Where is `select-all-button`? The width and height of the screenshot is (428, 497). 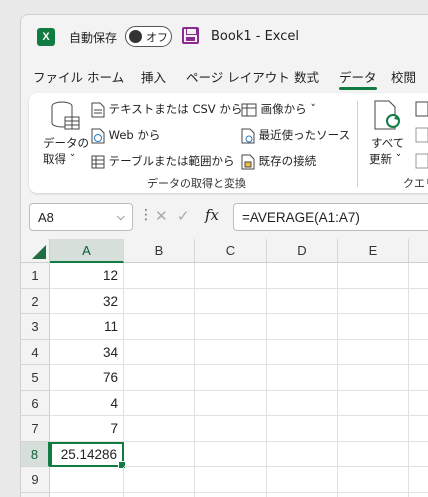
select-all-button is located at coordinates (35, 251).